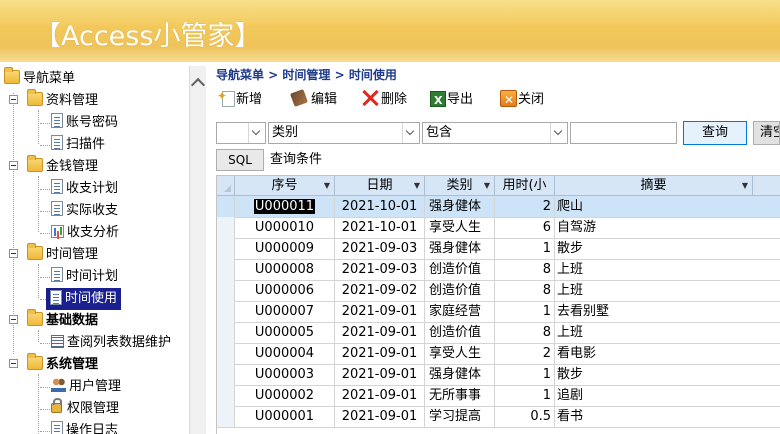 The width and height of the screenshot is (780, 434). I want to click on nav-item-time-usage: 时间使用, so click(83, 299).